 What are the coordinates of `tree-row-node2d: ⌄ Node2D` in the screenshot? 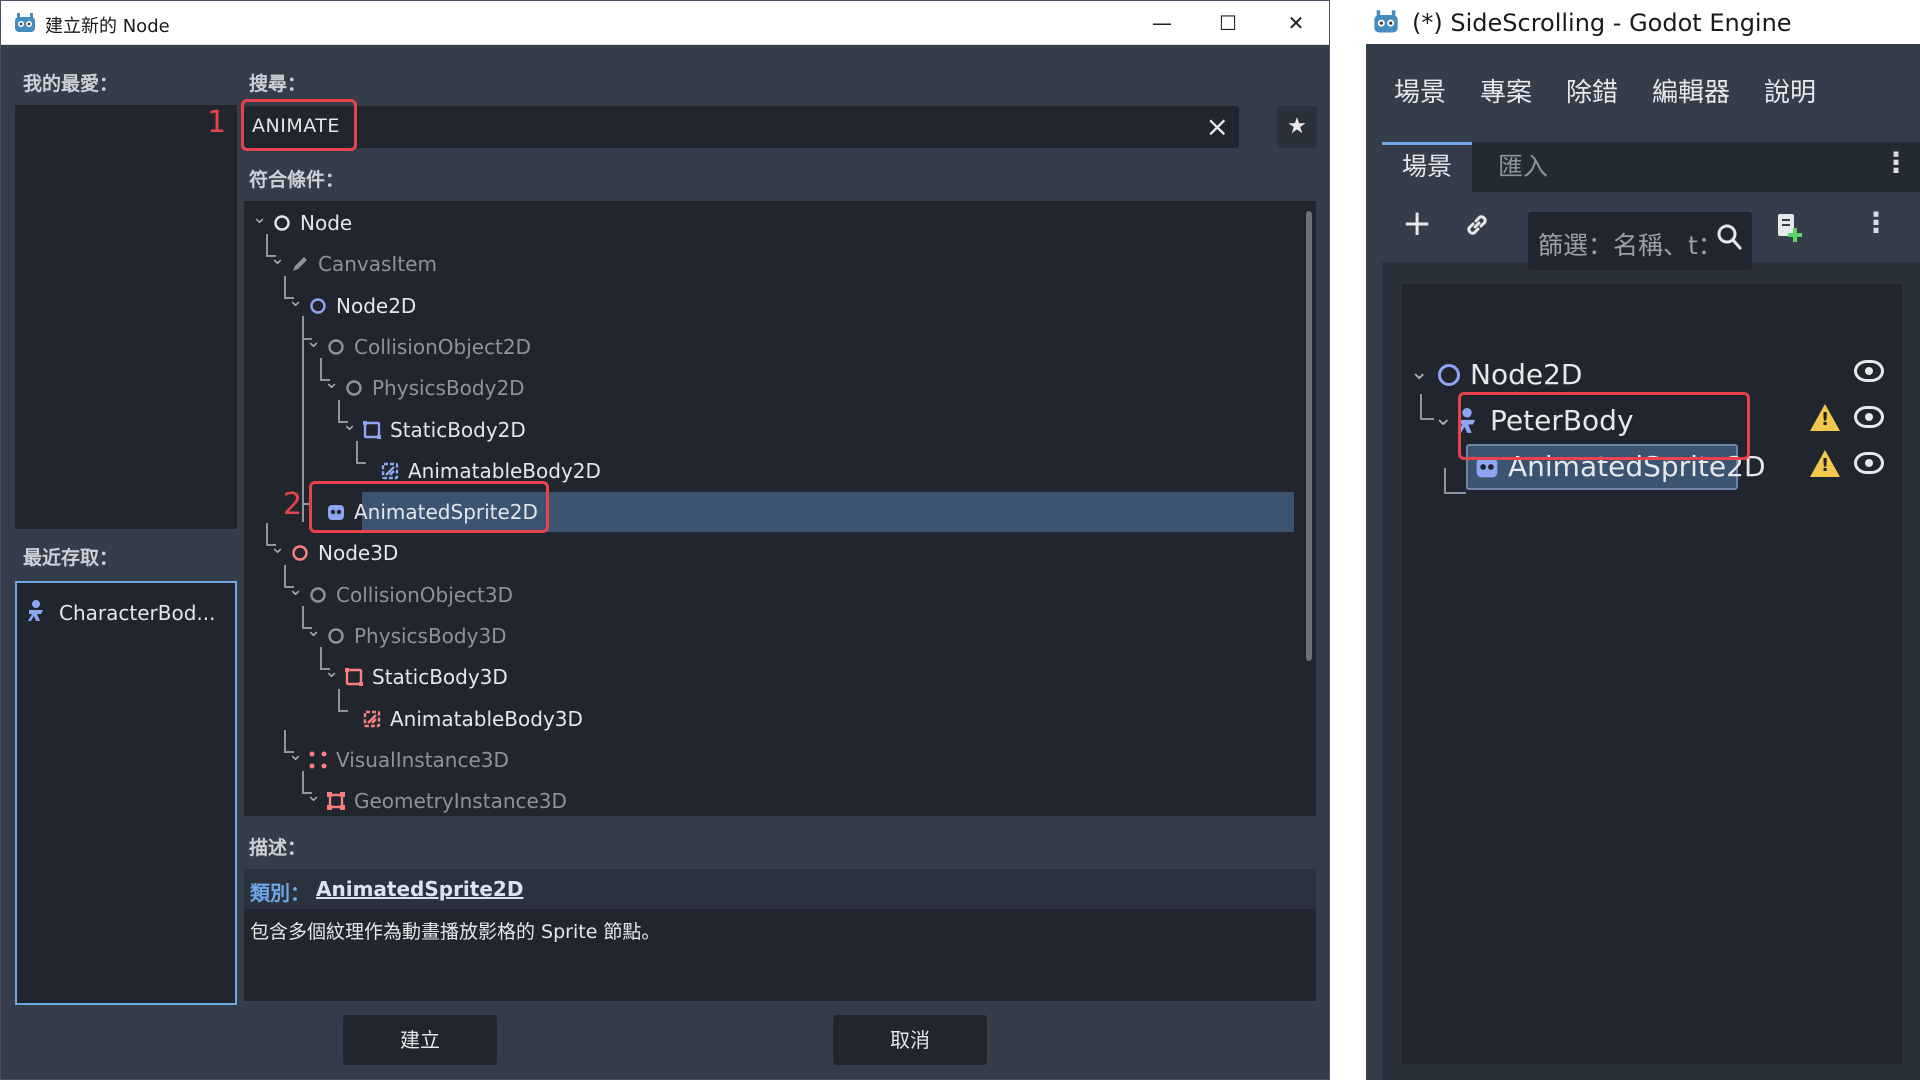 It's located at (769, 306).